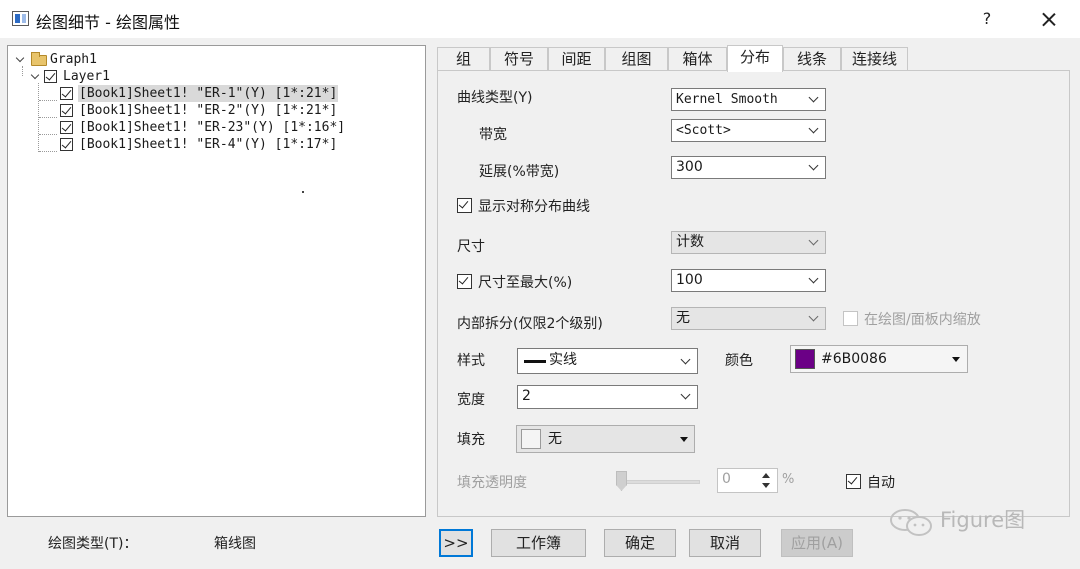  I want to click on dataset-label: [Book1]Sheet1! "ER-23"(Y) [1*:16*], so click(212, 127).